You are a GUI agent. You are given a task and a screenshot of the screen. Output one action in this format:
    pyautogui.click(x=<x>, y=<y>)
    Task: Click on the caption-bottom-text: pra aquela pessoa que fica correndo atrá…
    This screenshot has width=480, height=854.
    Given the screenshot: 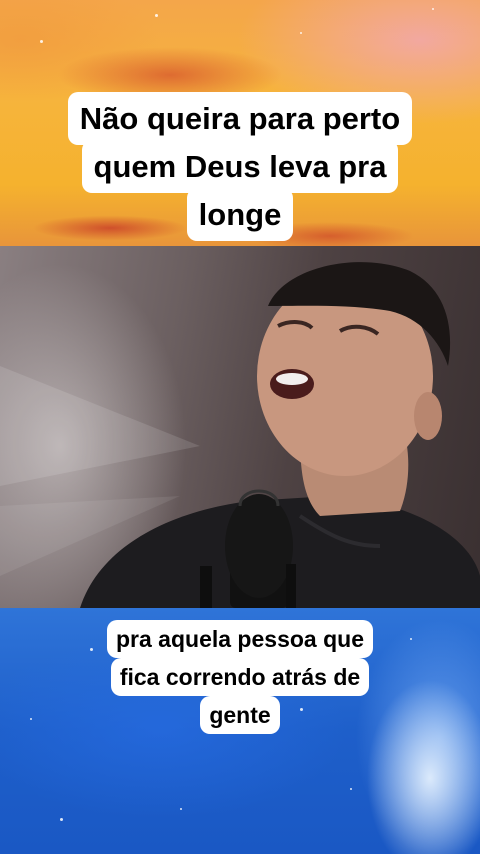 What is the action you would take?
    pyautogui.click(x=240, y=677)
    